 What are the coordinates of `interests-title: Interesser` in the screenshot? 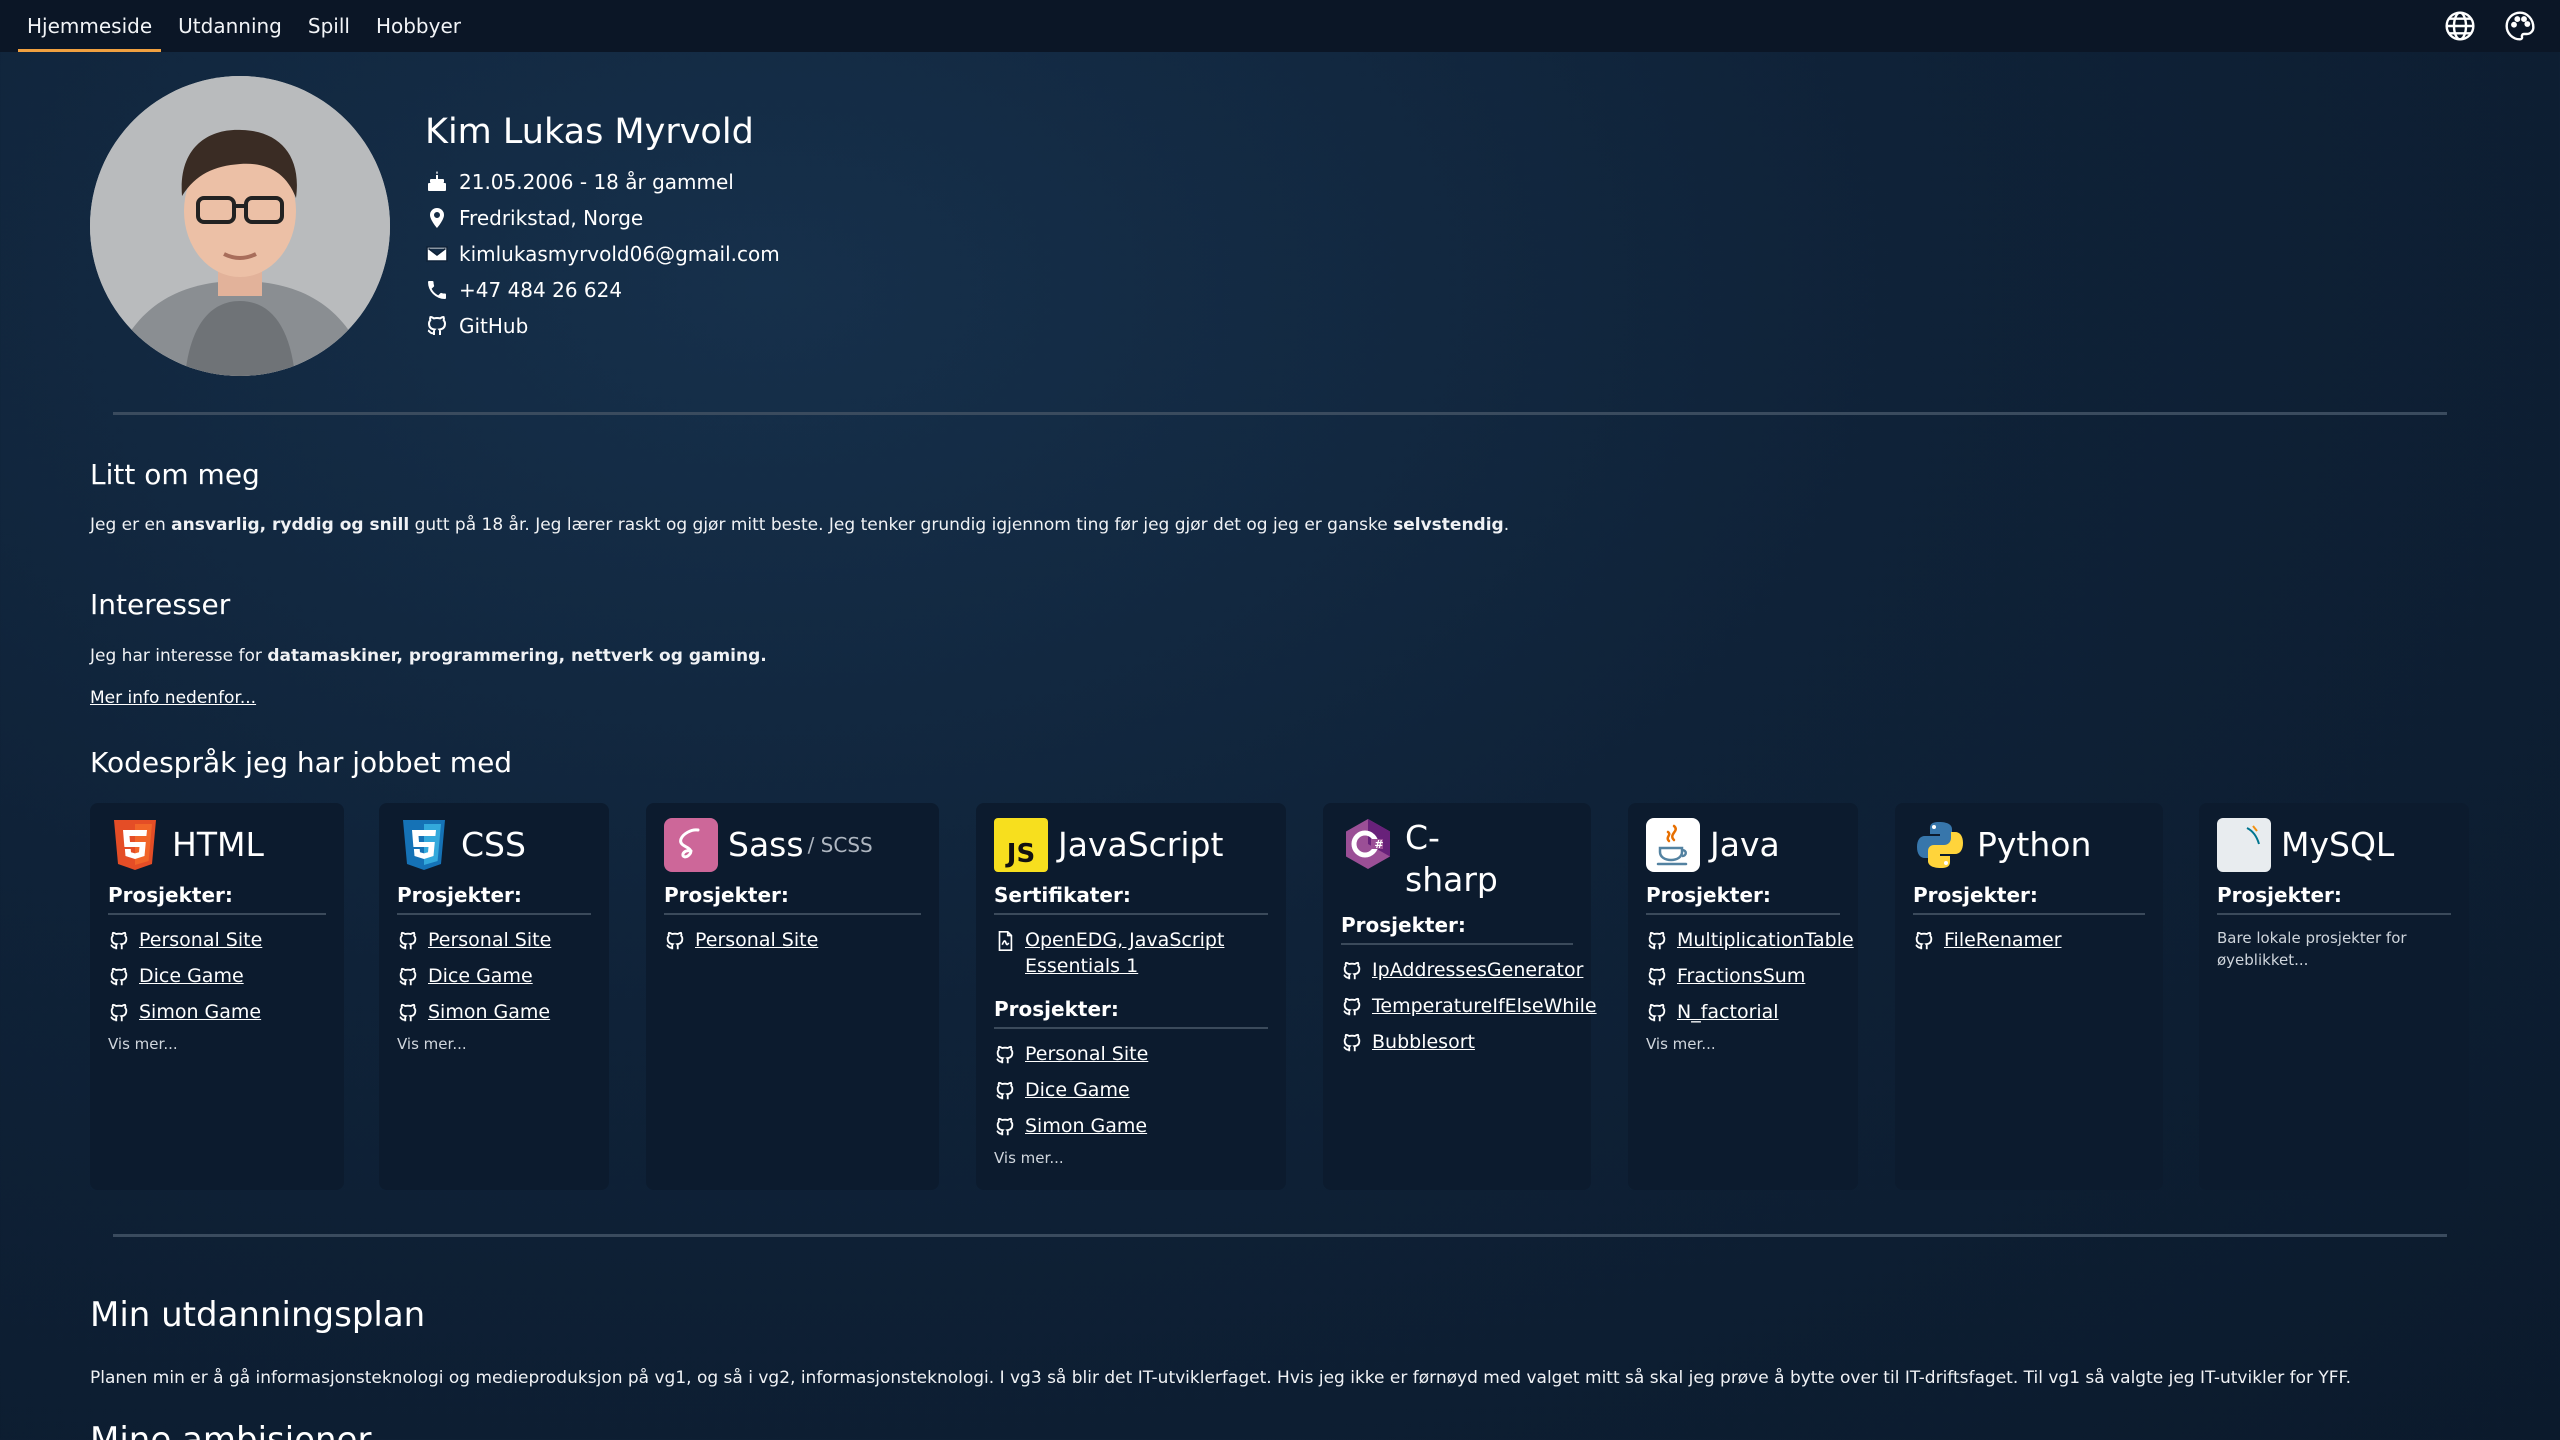 It's located at (160, 604).